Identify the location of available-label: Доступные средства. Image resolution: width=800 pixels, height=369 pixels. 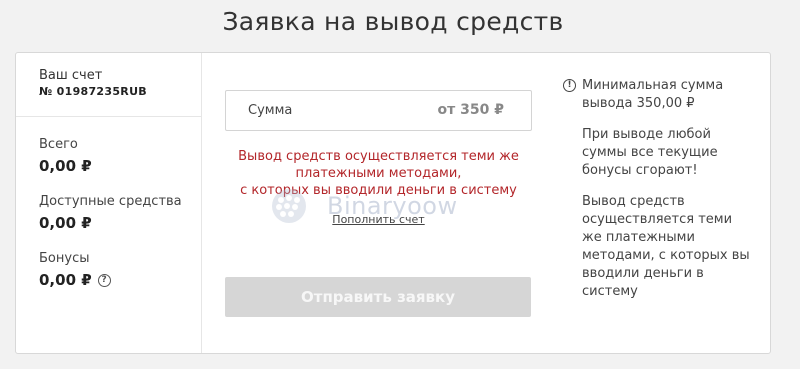
(110, 201).